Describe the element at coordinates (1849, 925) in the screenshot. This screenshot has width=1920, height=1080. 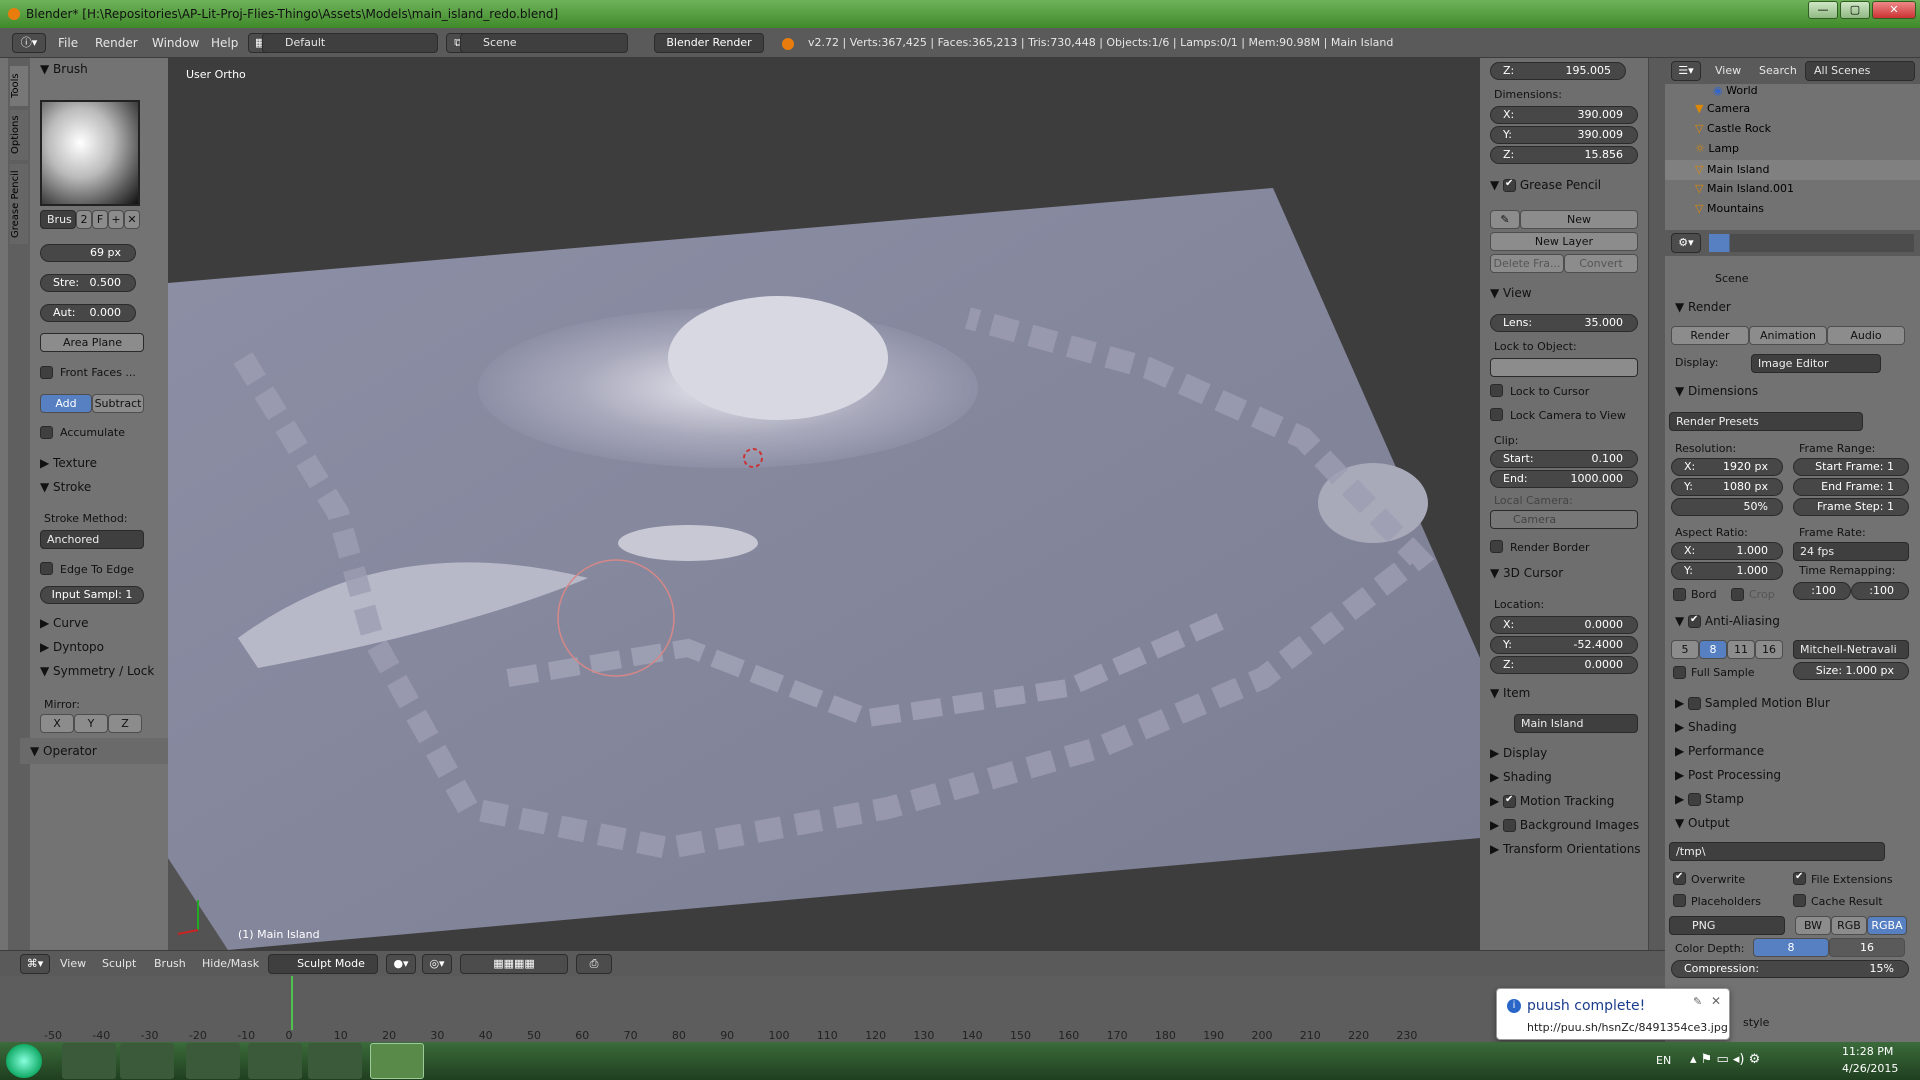
I see `rgb-button: RGB` at that location.